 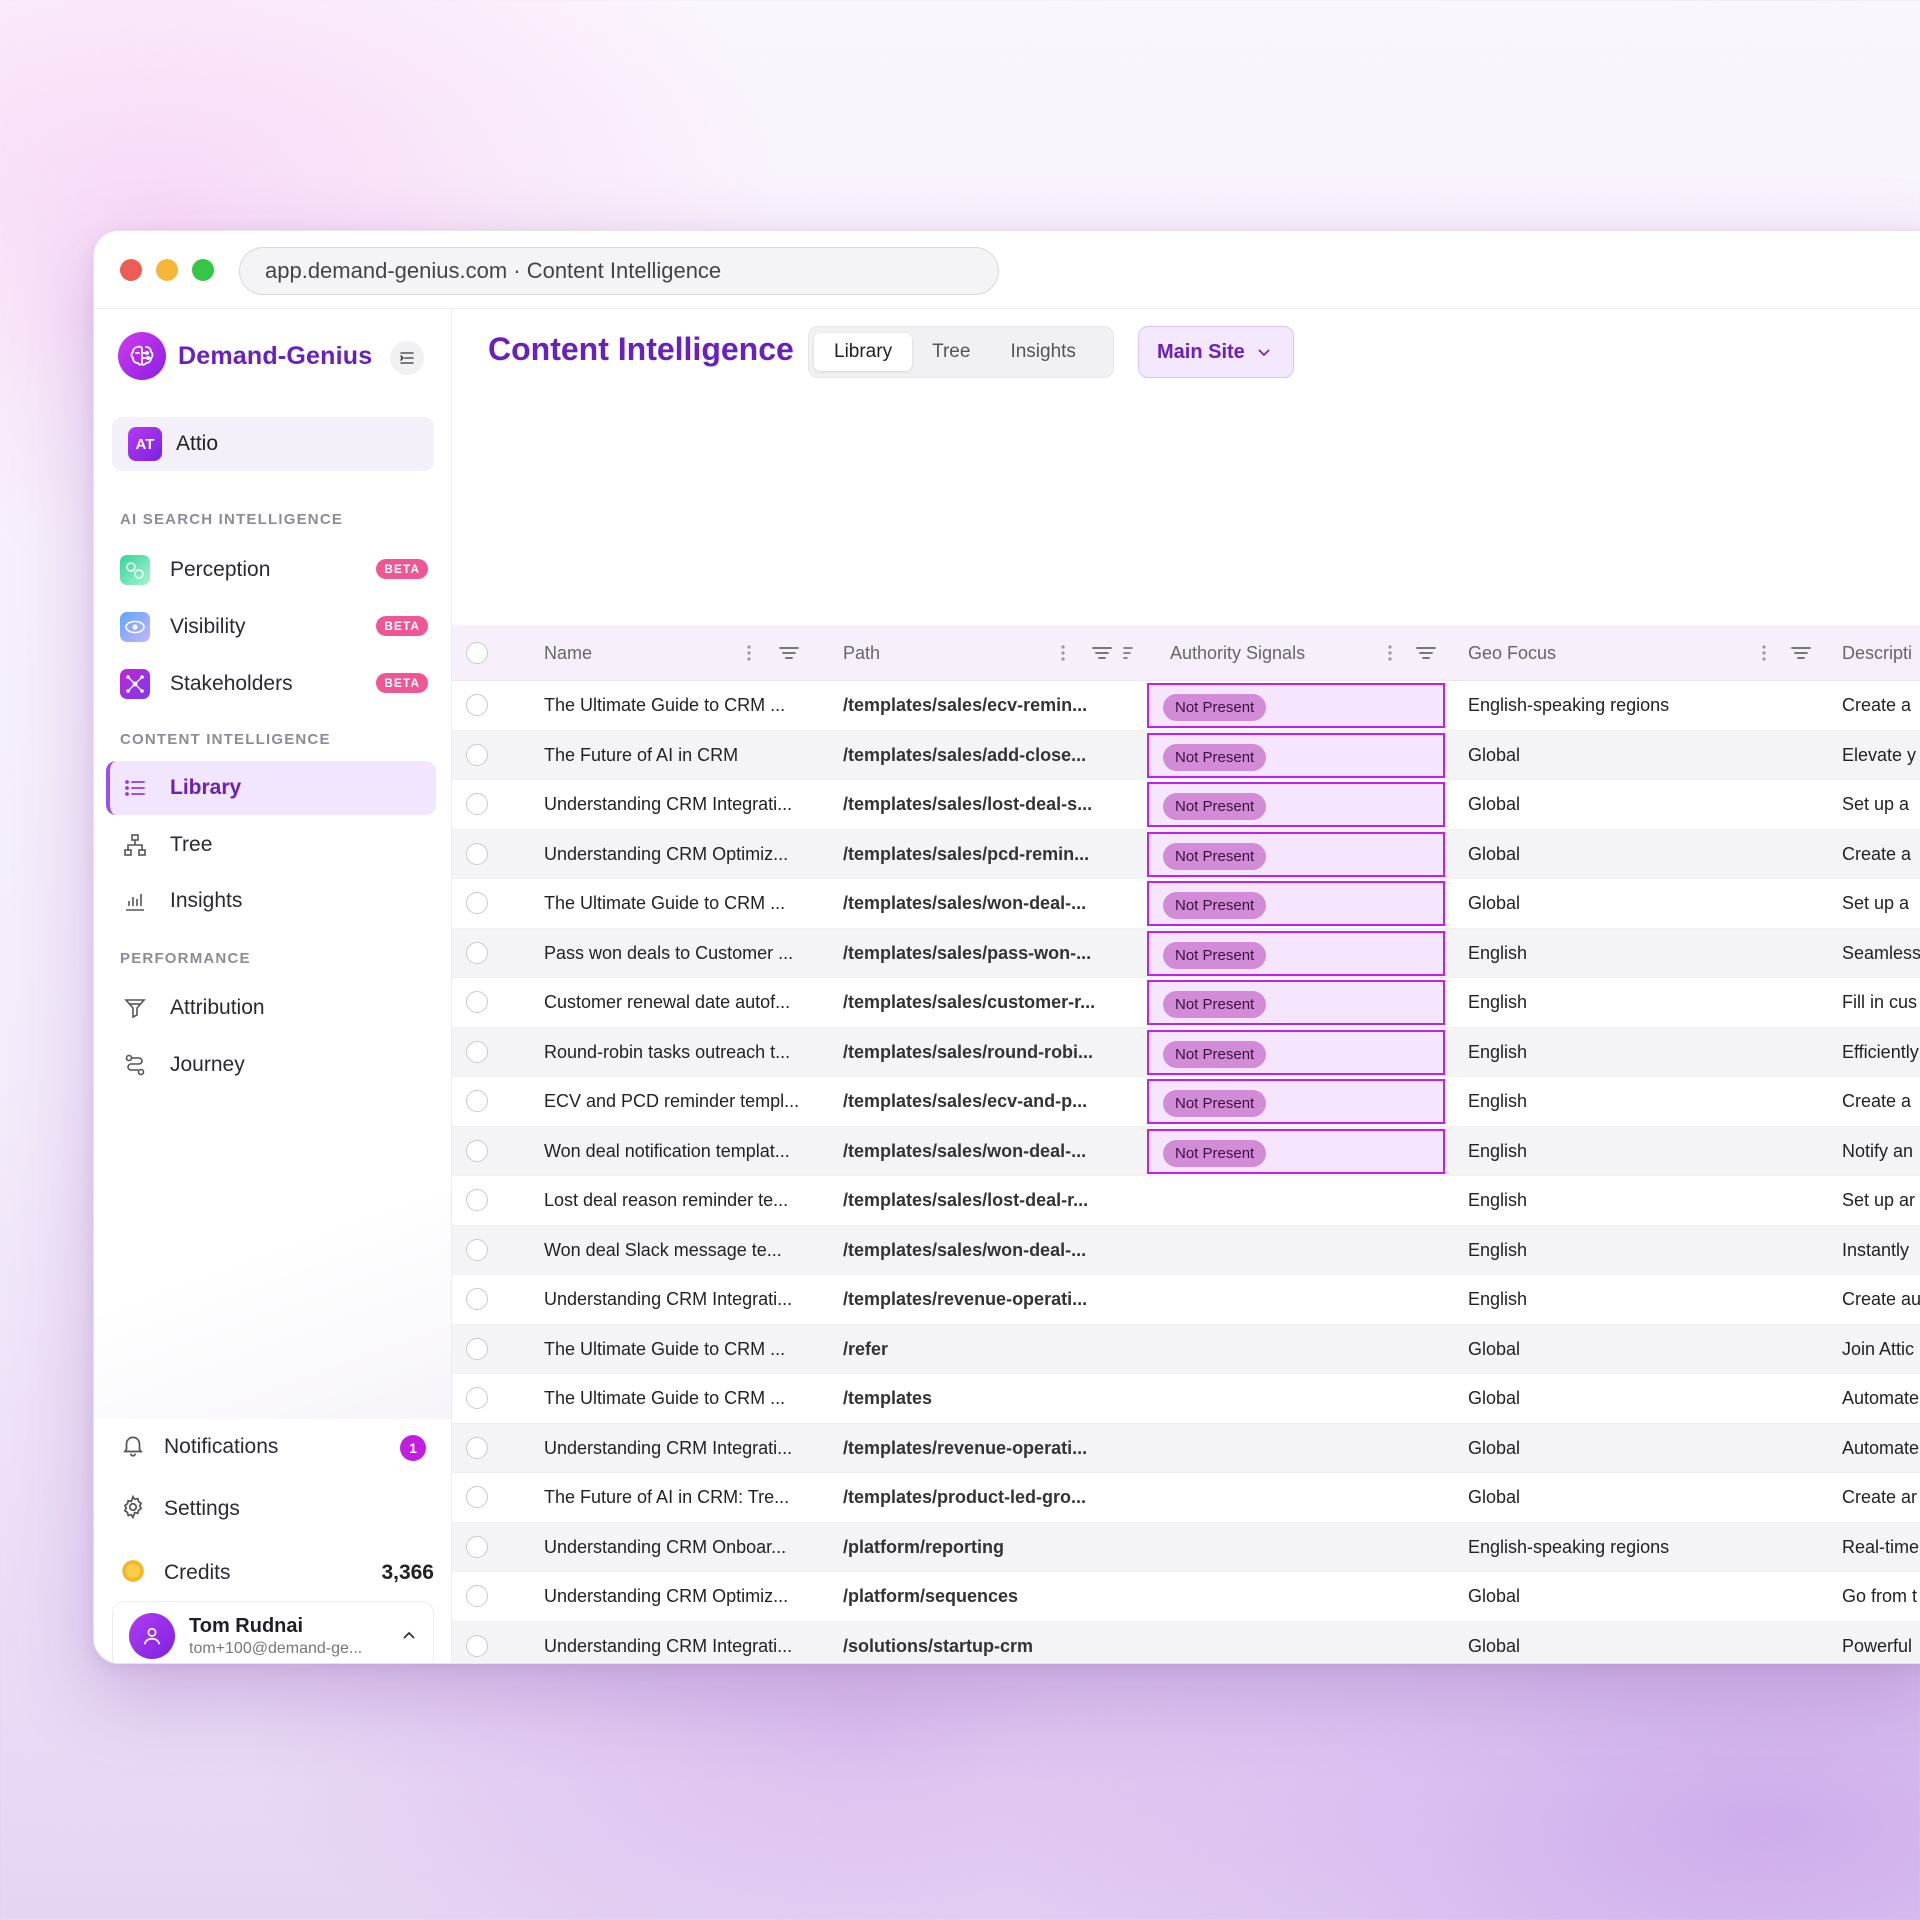 What do you see at coordinates (1128, 655) in the screenshot?
I see `sort-icon` at bounding box center [1128, 655].